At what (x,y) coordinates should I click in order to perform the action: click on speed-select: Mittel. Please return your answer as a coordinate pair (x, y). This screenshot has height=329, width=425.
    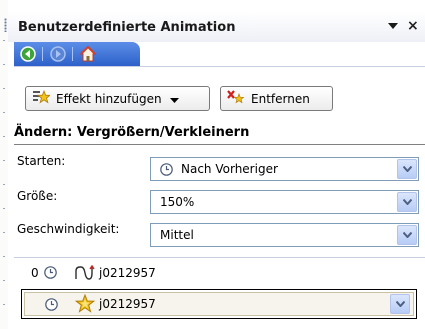
    Looking at the image, I should click on (284, 235).